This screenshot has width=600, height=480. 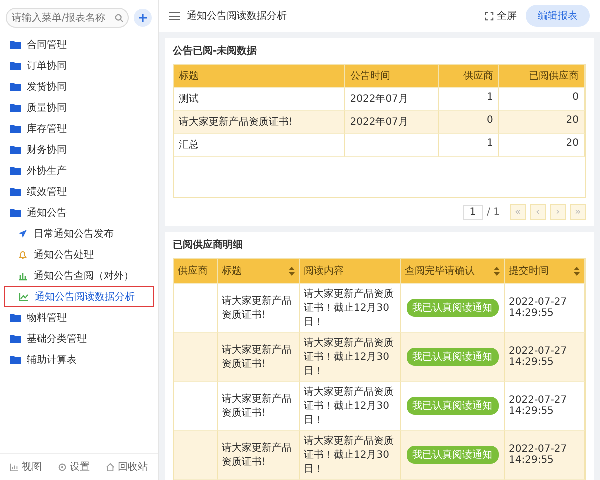 What do you see at coordinates (473, 212) in the screenshot?
I see `page-input: 1` at bounding box center [473, 212].